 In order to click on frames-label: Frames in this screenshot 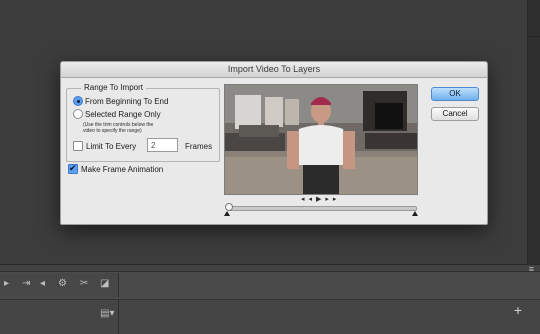, I will do `click(199, 146)`.